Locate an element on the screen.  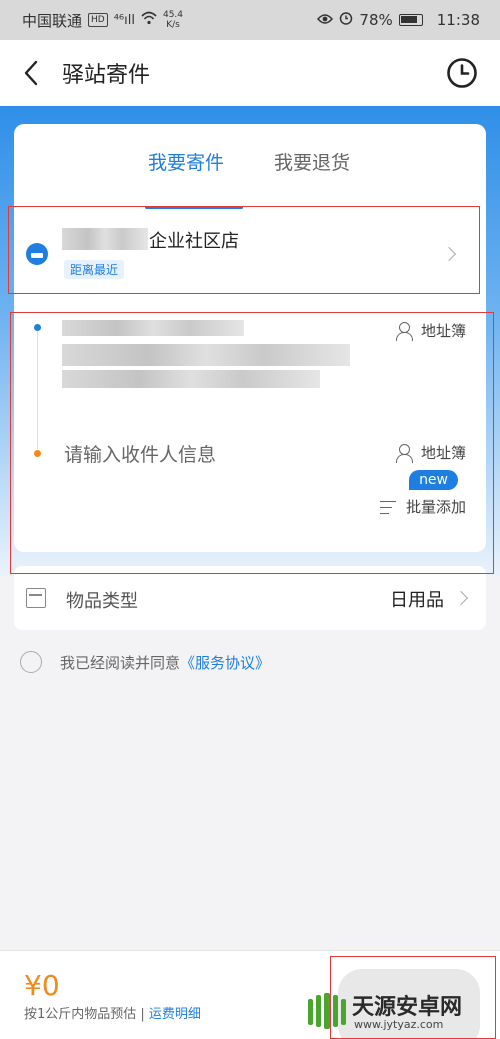
service-agreement-link: 《服务协议》 is located at coordinates (225, 662).